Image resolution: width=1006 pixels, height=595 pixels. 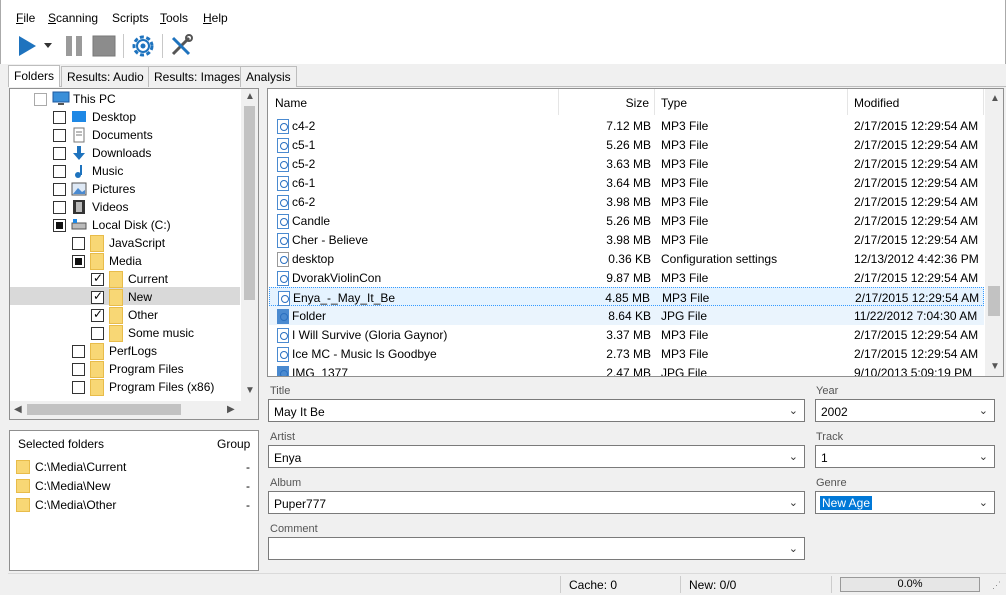 What do you see at coordinates (135, 486) in the screenshot?
I see `selected-folder-row: C:\Media\New -` at bounding box center [135, 486].